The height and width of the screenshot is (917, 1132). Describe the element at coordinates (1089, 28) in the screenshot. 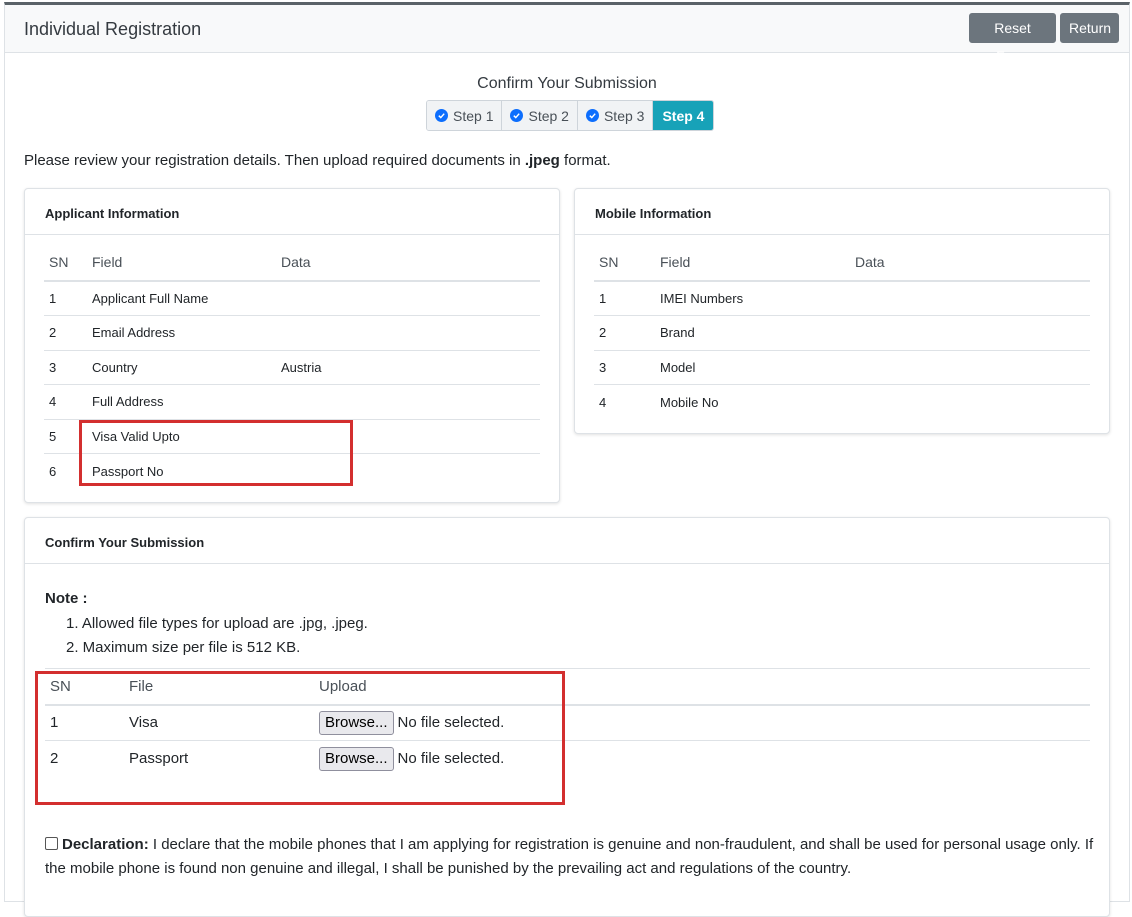

I see `return-button: Return` at that location.